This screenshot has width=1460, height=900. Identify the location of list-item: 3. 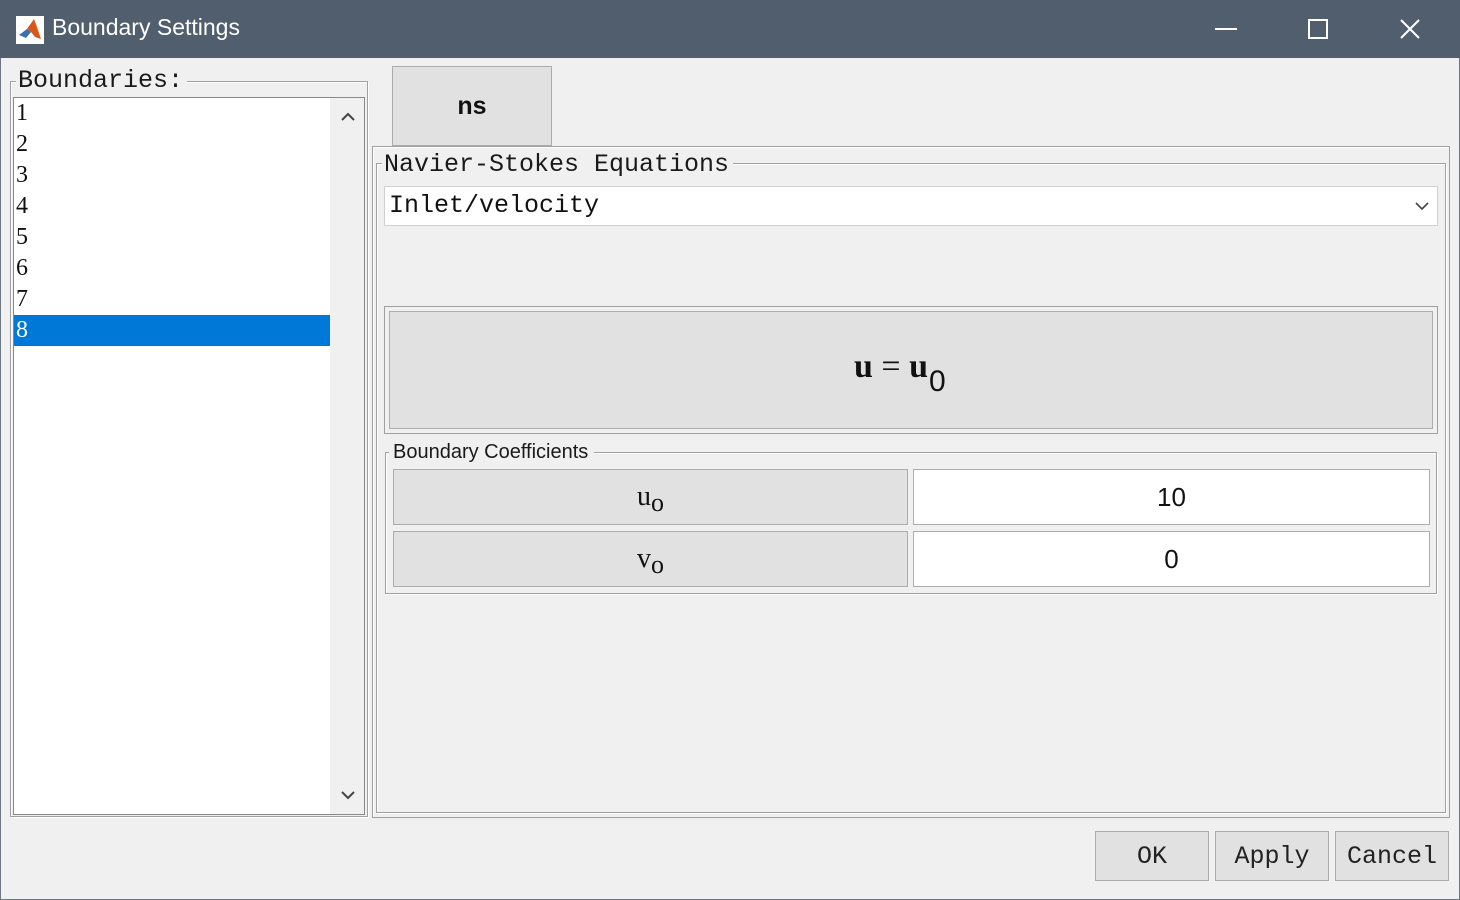
(173, 175).